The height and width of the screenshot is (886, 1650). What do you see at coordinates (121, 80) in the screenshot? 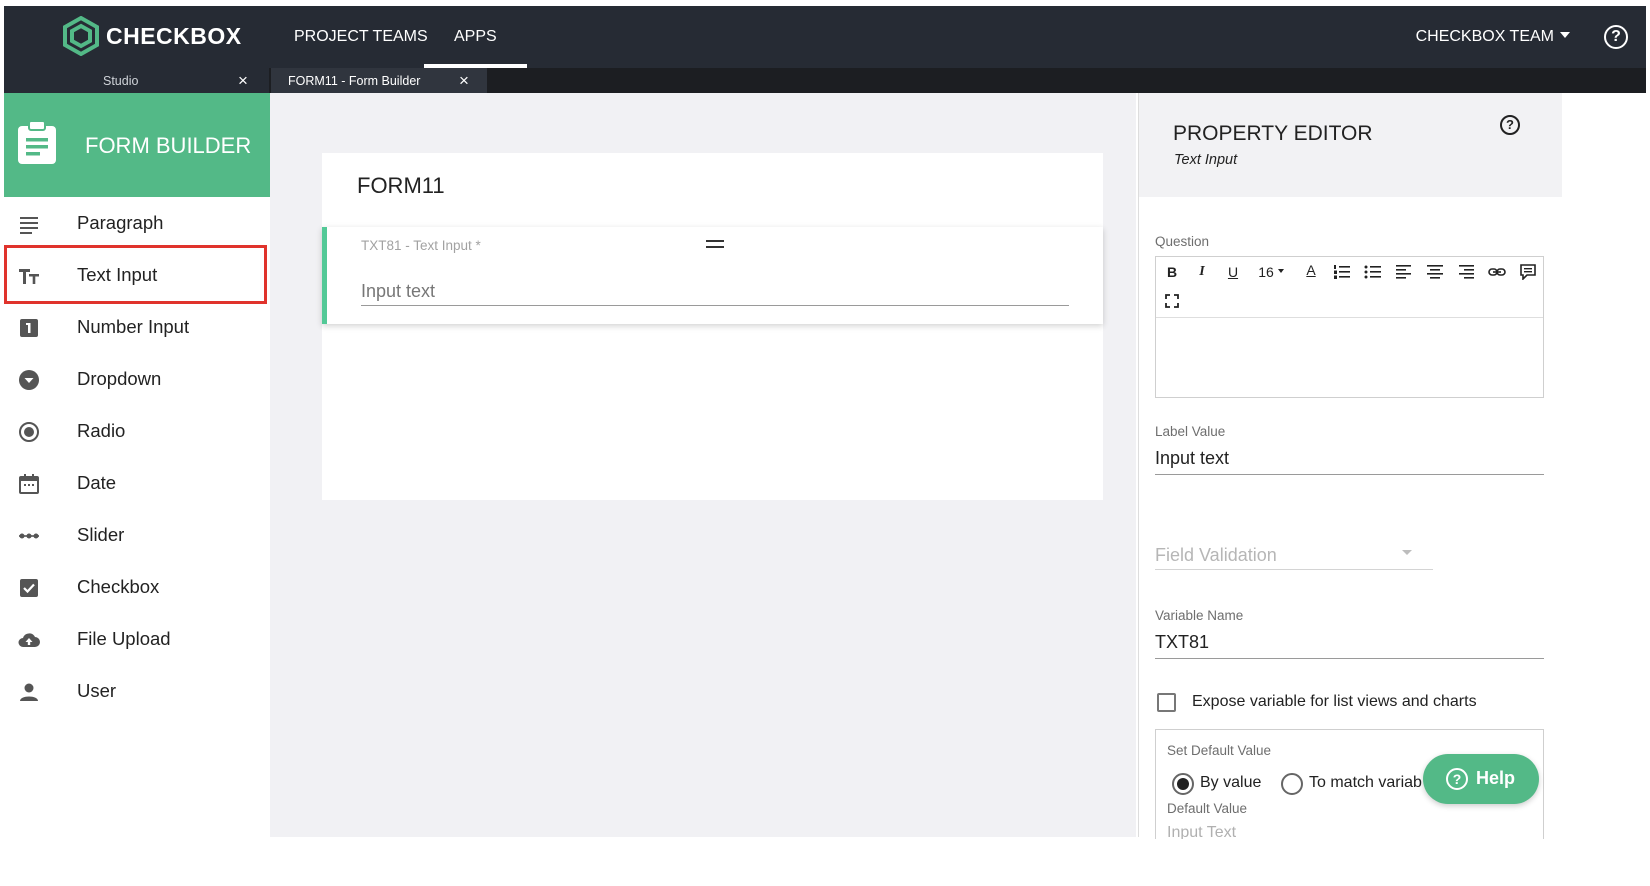
I see `tab-studio-label: Studio` at bounding box center [121, 80].